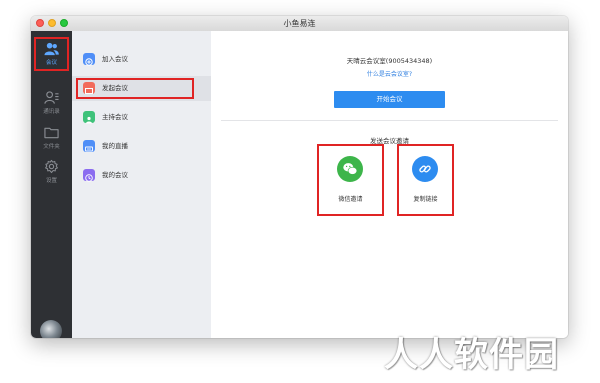 This screenshot has width=600, height=383. What do you see at coordinates (51, 97) in the screenshot?
I see `contacts-icon` at bounding box center [51, 97].